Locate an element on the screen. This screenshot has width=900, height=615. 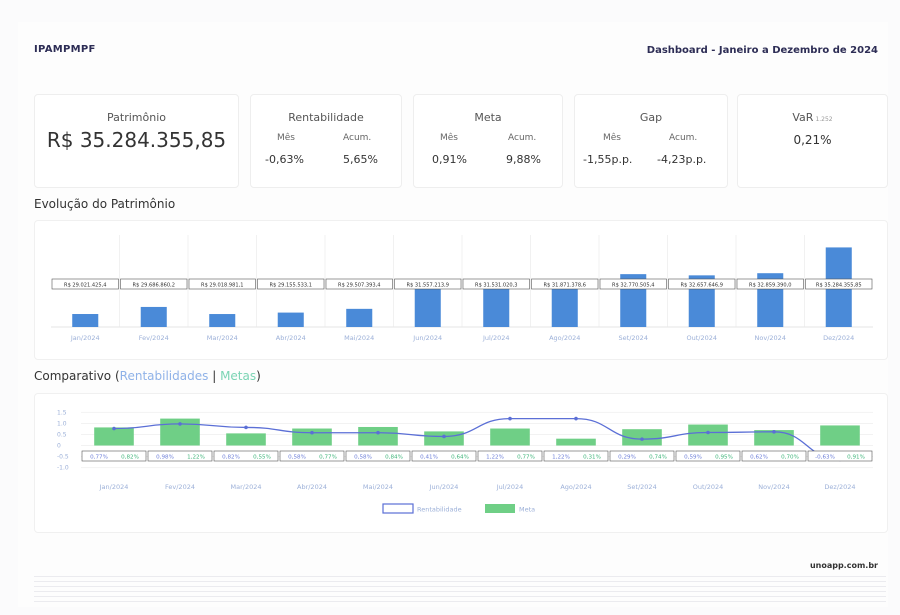
meta-data-label: 0,82% is located at coordinates (130, 457).